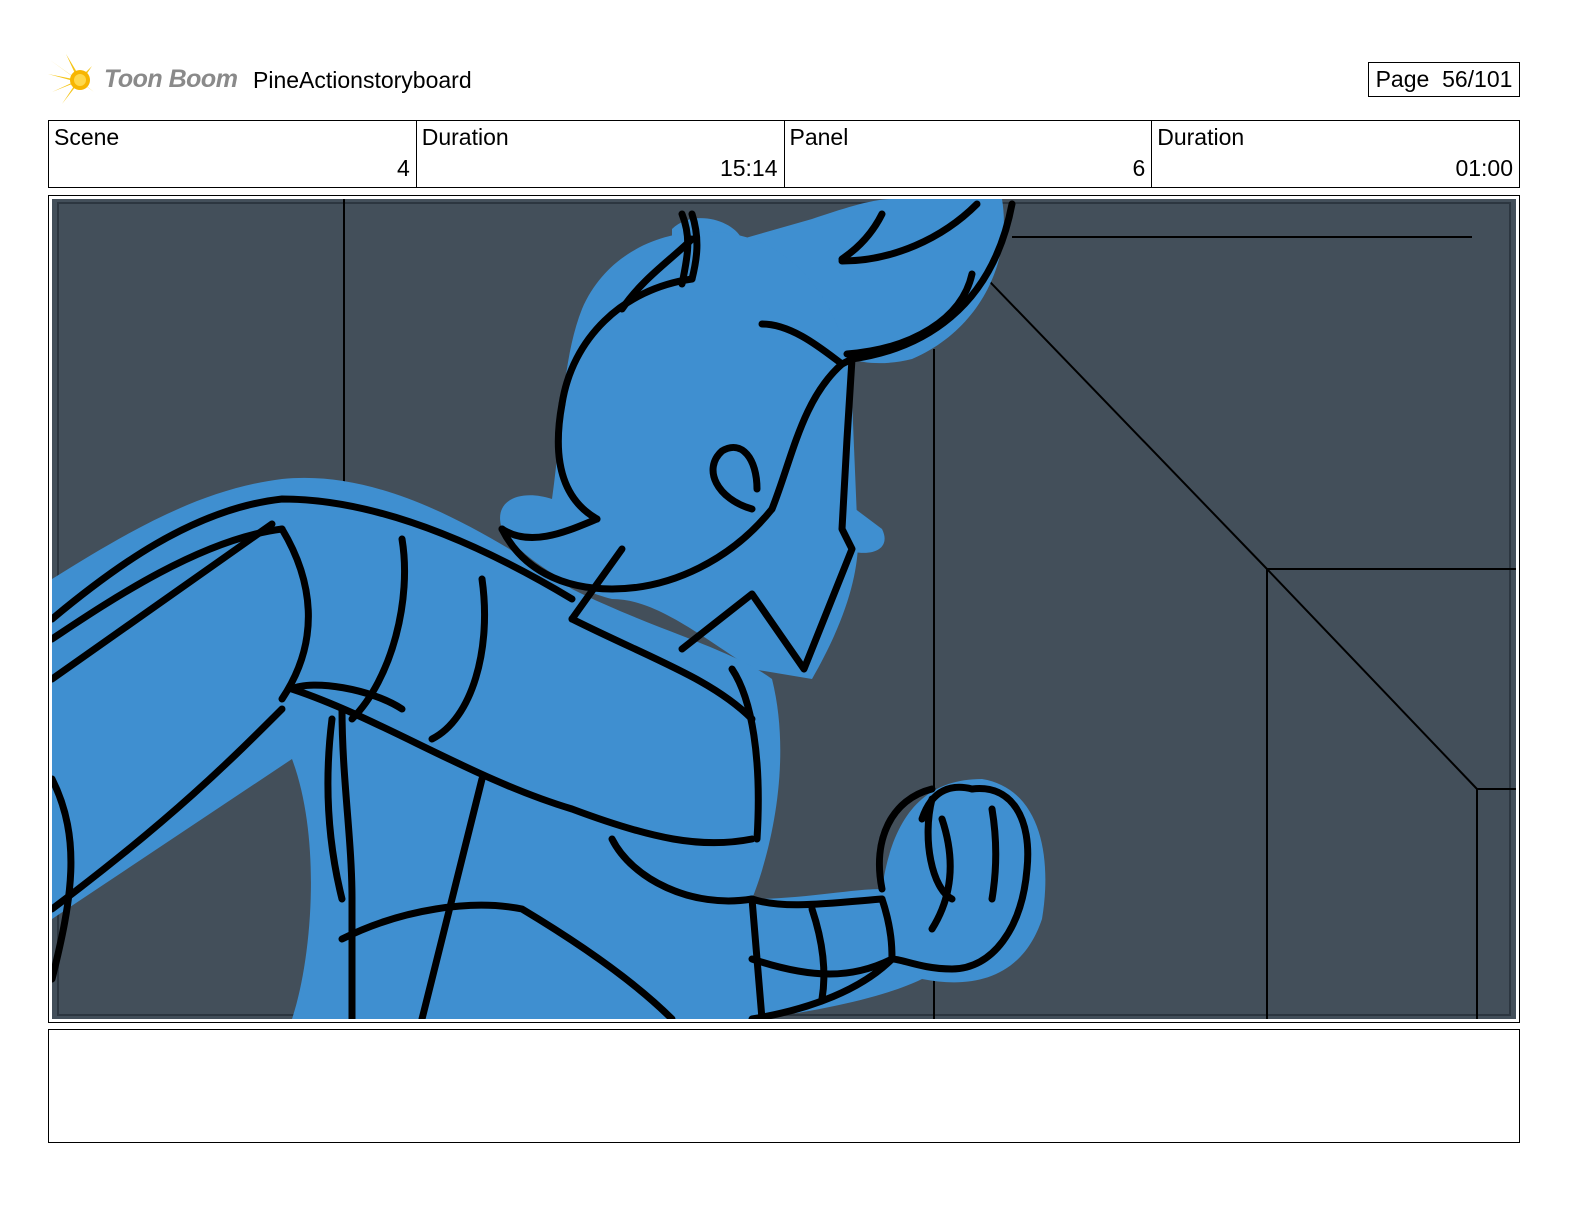 The image size is (1584, 1224). What do you see at coordinates (362, 80) in the screenshot?
I see `project-title: PineActionstoryboard` at bounding box center [362, 80].